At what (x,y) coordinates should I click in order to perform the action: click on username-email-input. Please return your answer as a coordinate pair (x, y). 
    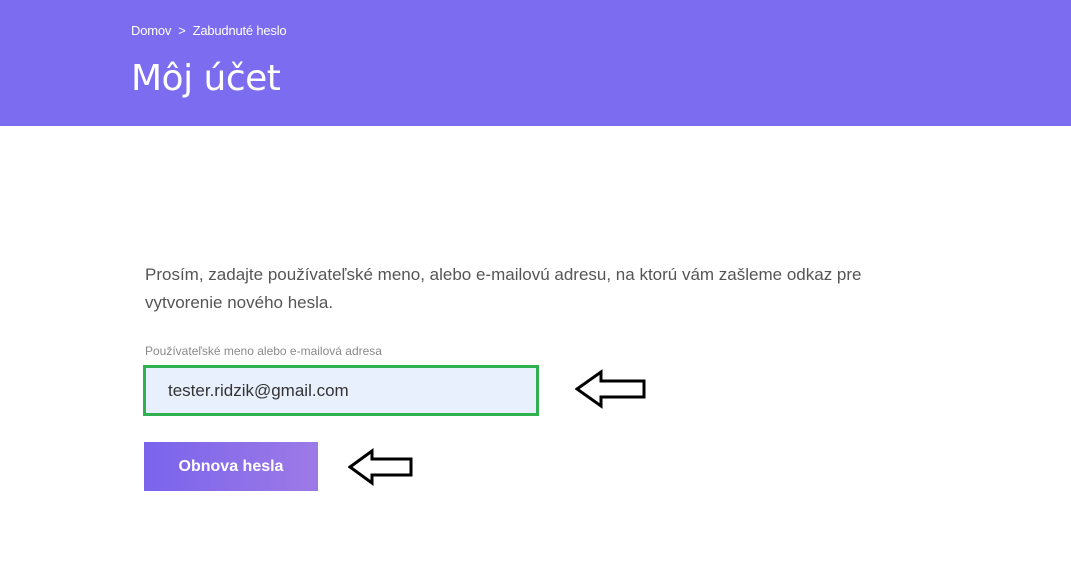
    Looking at the image, I should click on (341, 390).